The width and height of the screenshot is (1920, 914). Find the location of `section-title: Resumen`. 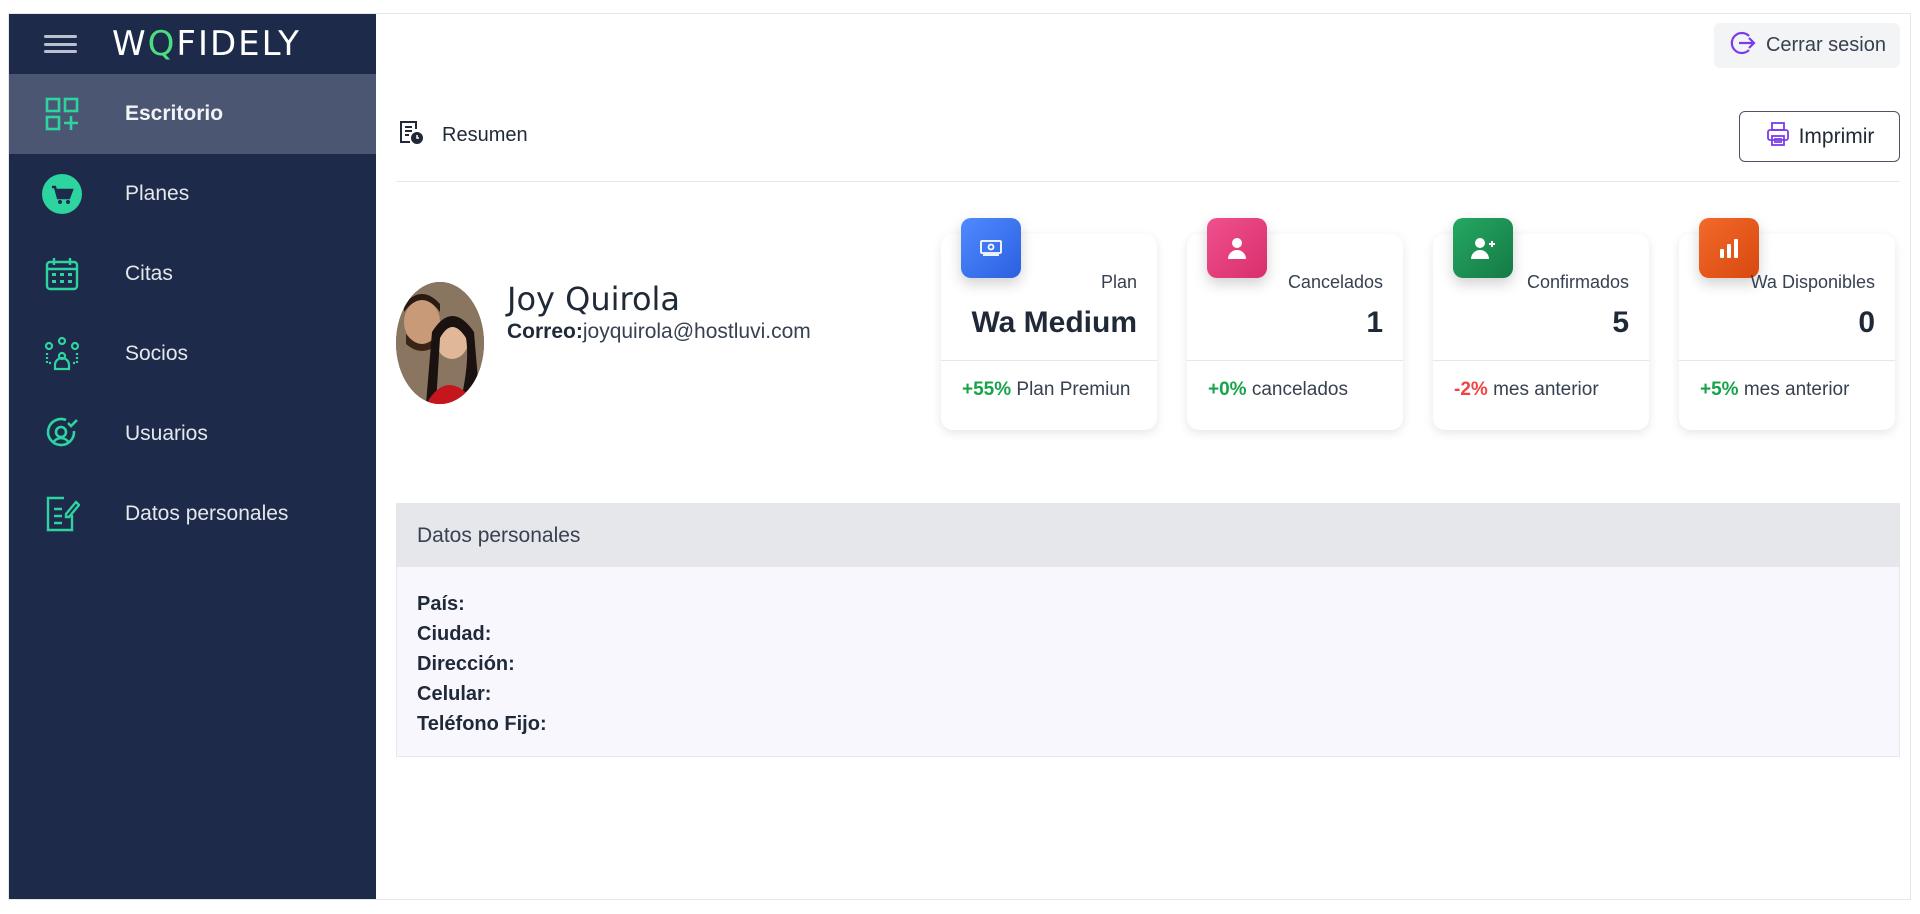

section-title: Resumen is located at coordinates (485, 134).